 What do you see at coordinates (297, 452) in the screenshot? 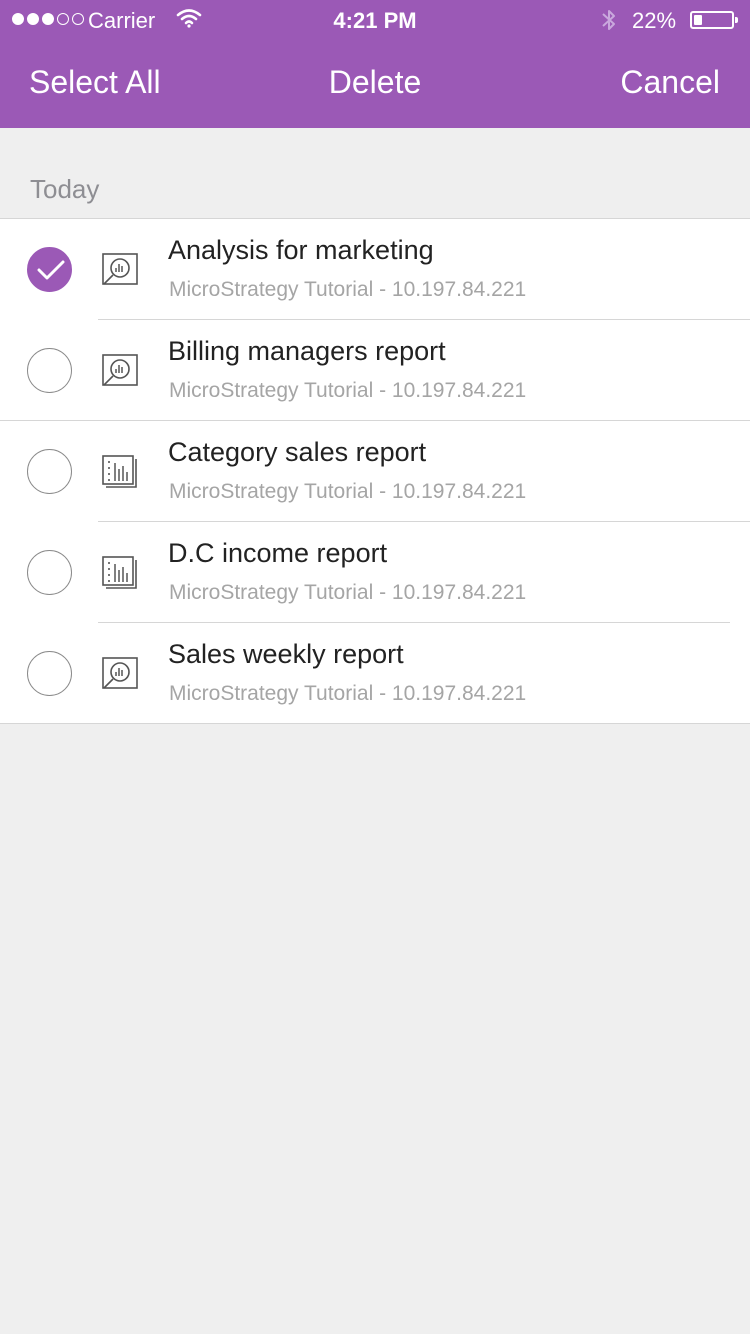
I see `item-title: Category sales report` at bounding box center [297, 452].